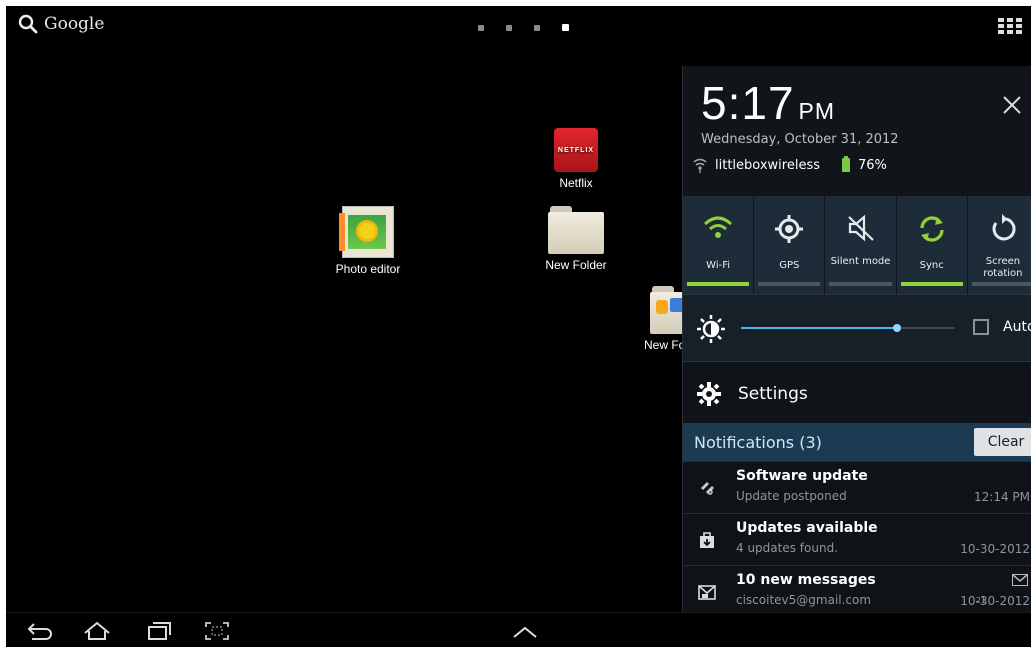 This screenshot has height=647, width=1031. Describe the element at coordinates (807, 528) in the screenshot. I see `notification-title: Updates available` at that location.